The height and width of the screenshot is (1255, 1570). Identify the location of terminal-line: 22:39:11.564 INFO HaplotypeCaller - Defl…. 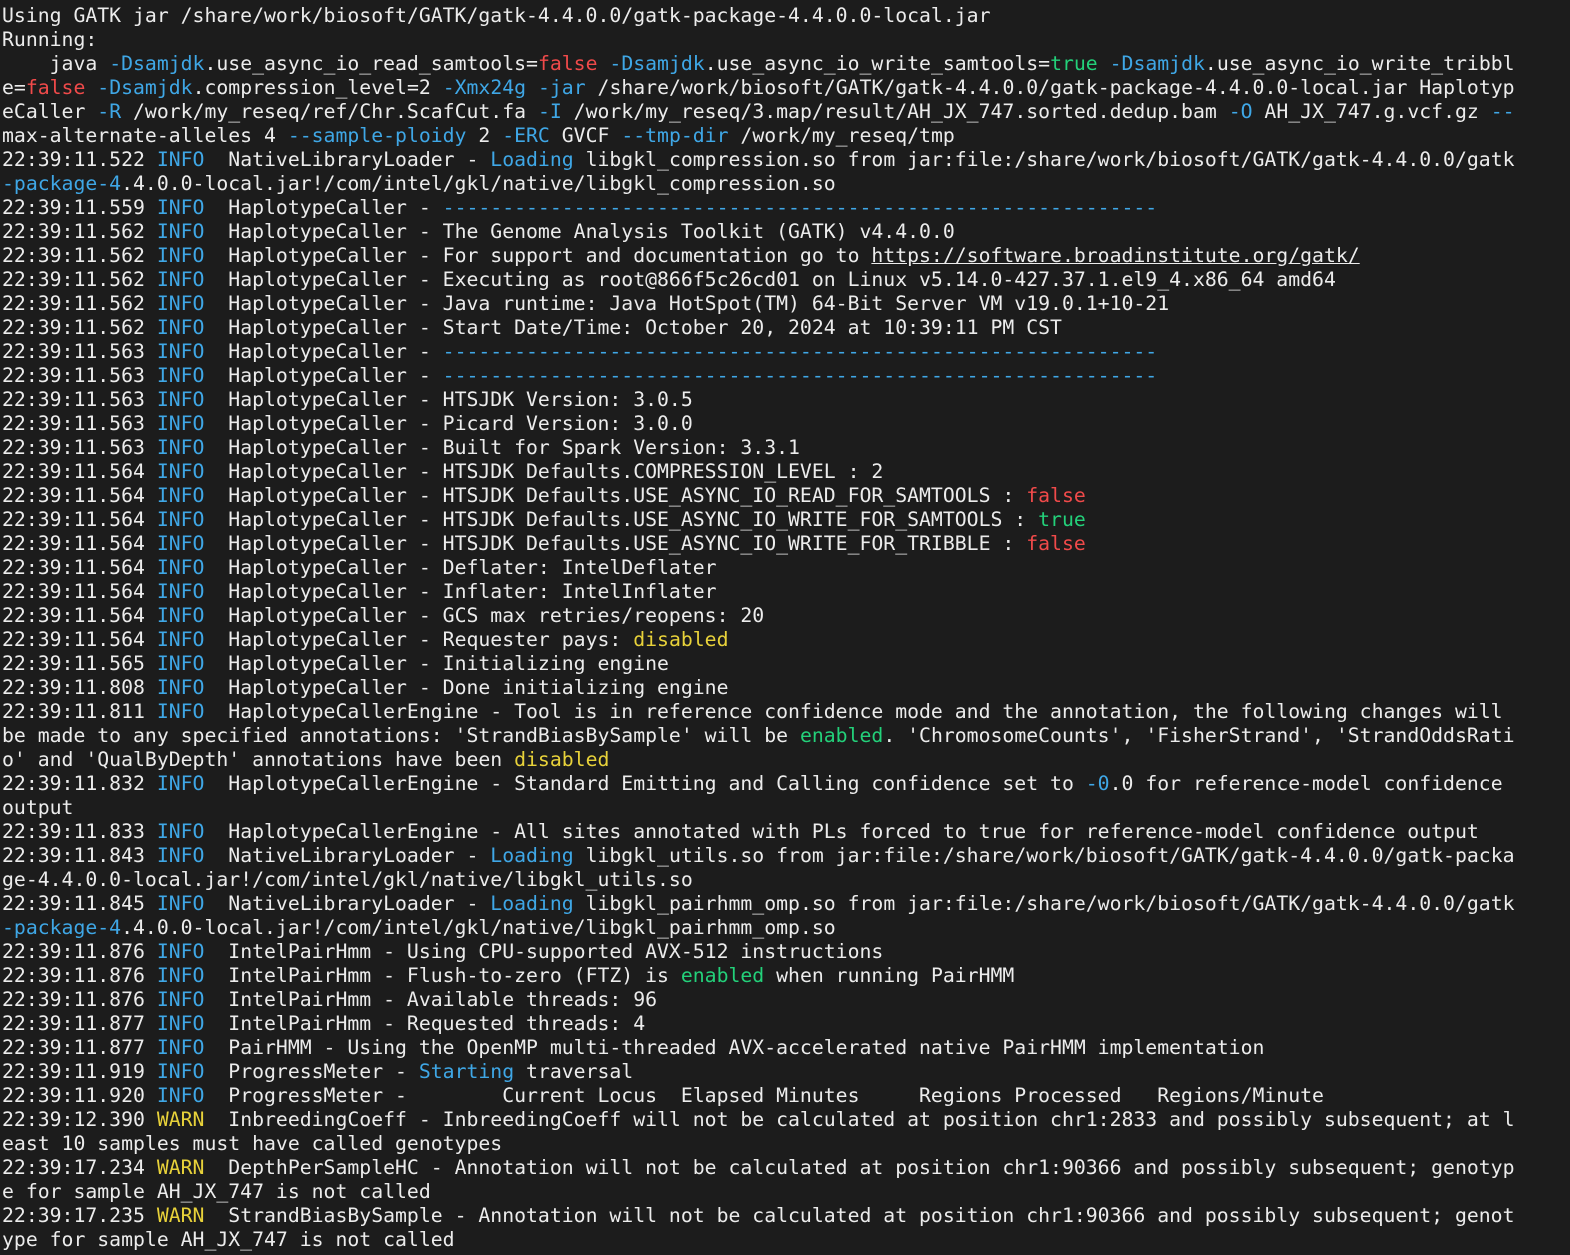
(786, 568).